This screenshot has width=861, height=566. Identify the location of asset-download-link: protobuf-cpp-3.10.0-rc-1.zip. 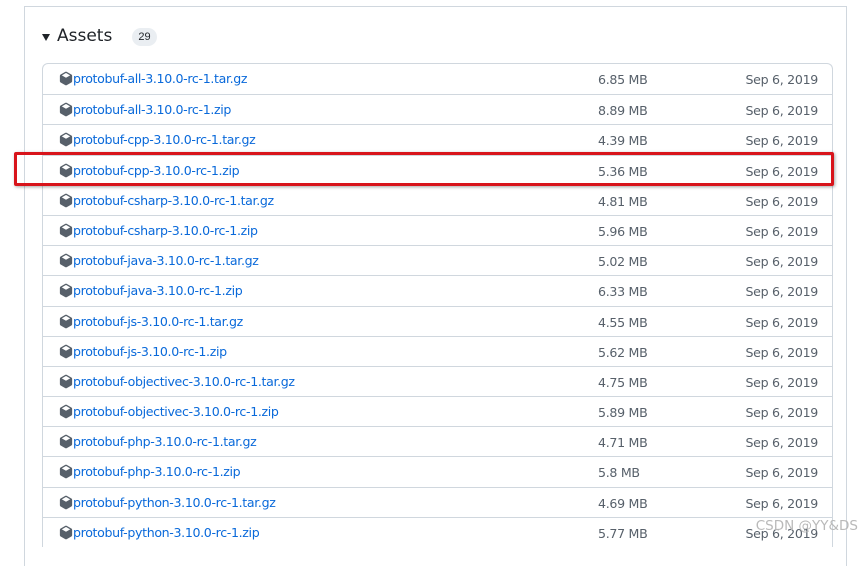
(156, 170).